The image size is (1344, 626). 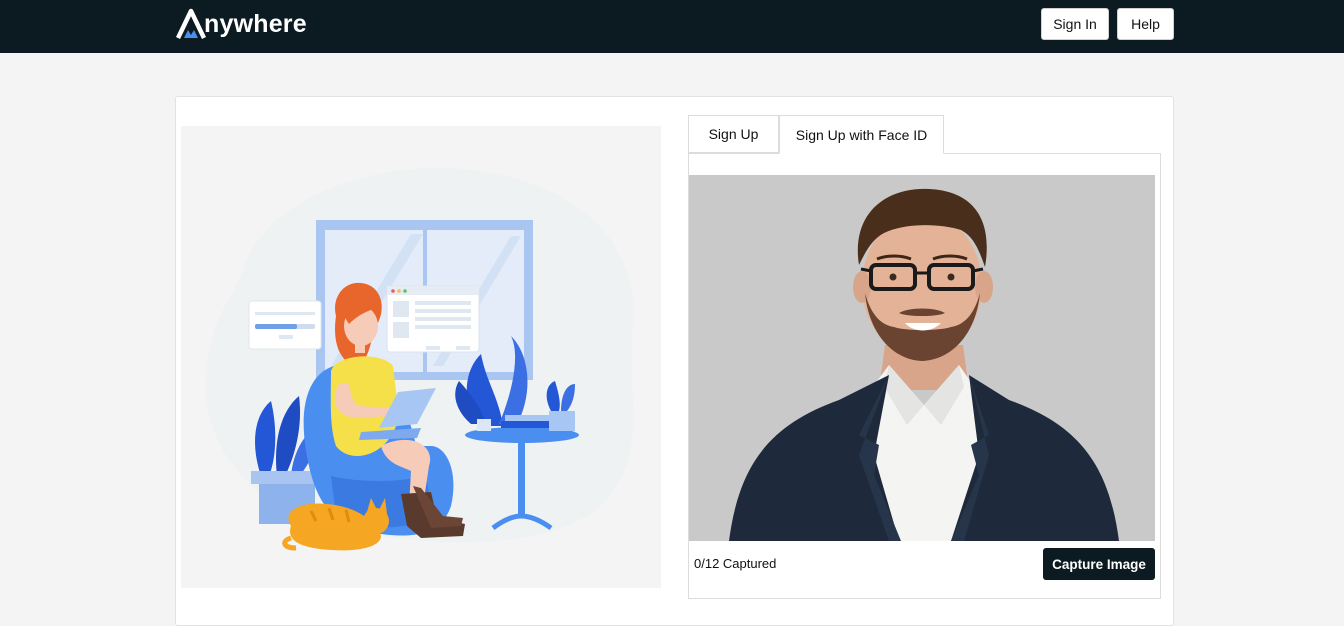 I want to click on brand-name: nywhere, so click(x=255, y=23).